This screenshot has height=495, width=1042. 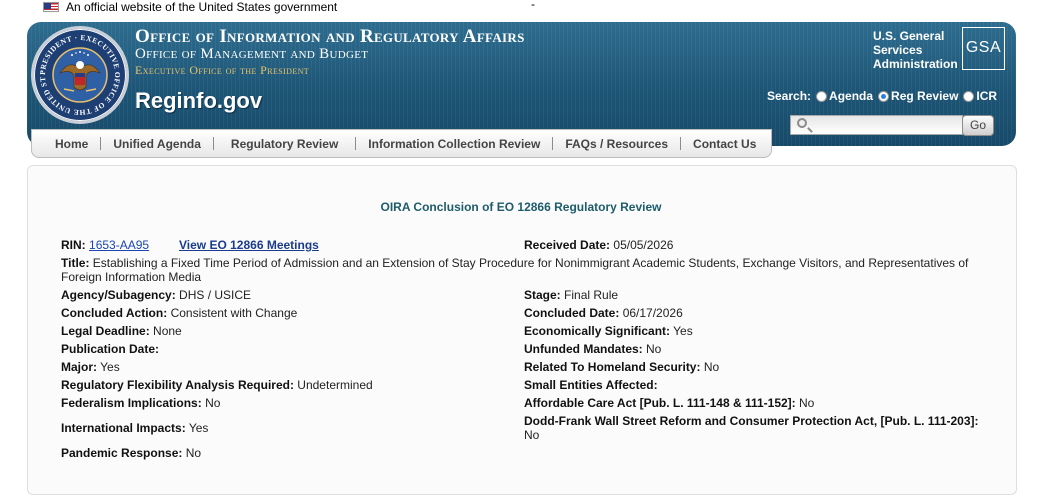 What do you see at coordinates (924, 96) in the screenshot?
I see `radio-reg-review-label: Reg Review` at bounding box center [924, 96].